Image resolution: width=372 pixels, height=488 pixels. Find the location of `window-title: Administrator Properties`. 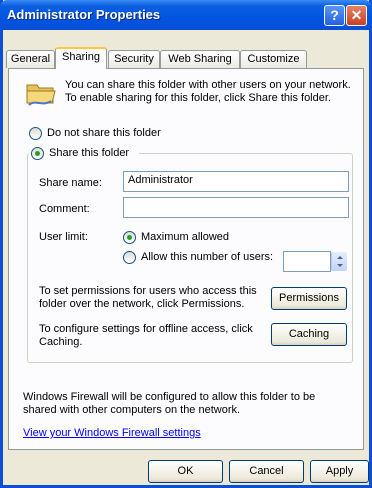

window-title: Administrator Properties is located at coordinates (84, 14).